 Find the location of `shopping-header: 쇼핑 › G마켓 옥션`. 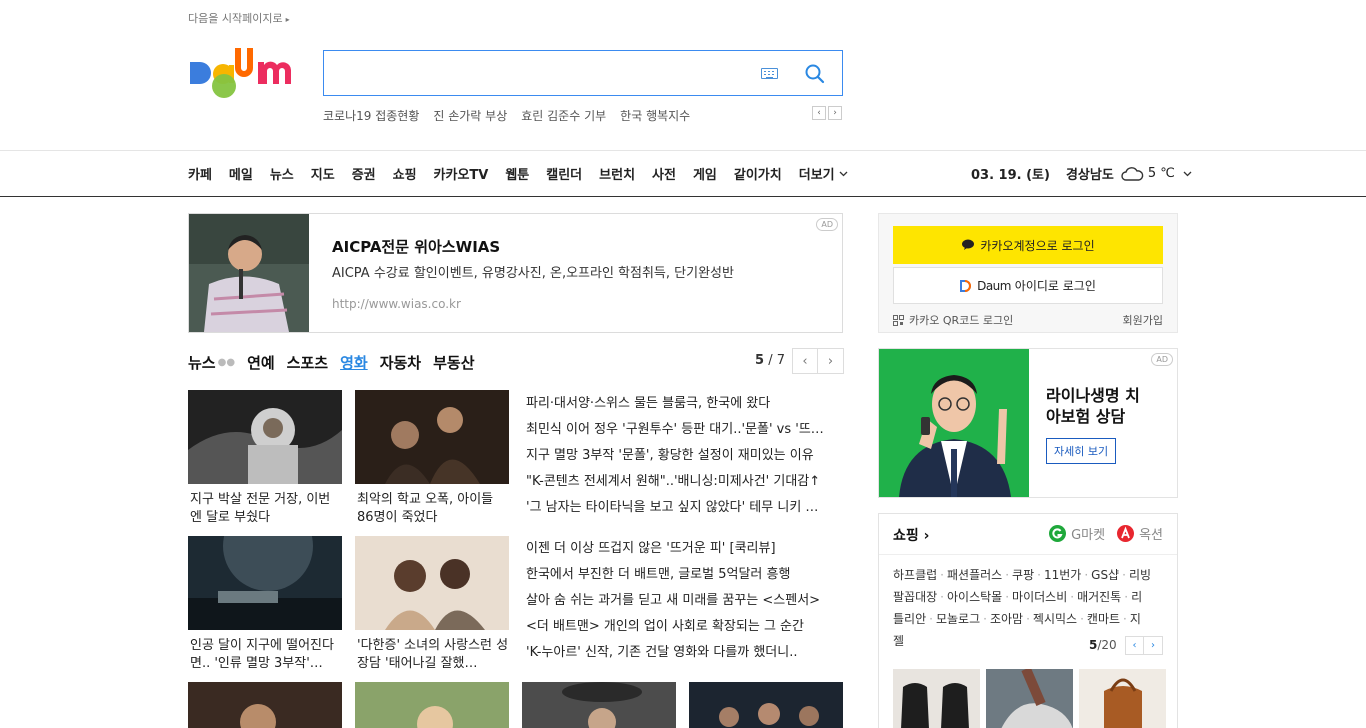

shopping-header: 쇼핑 › G마켓 옥션 is located at coordinates (1028, 534).